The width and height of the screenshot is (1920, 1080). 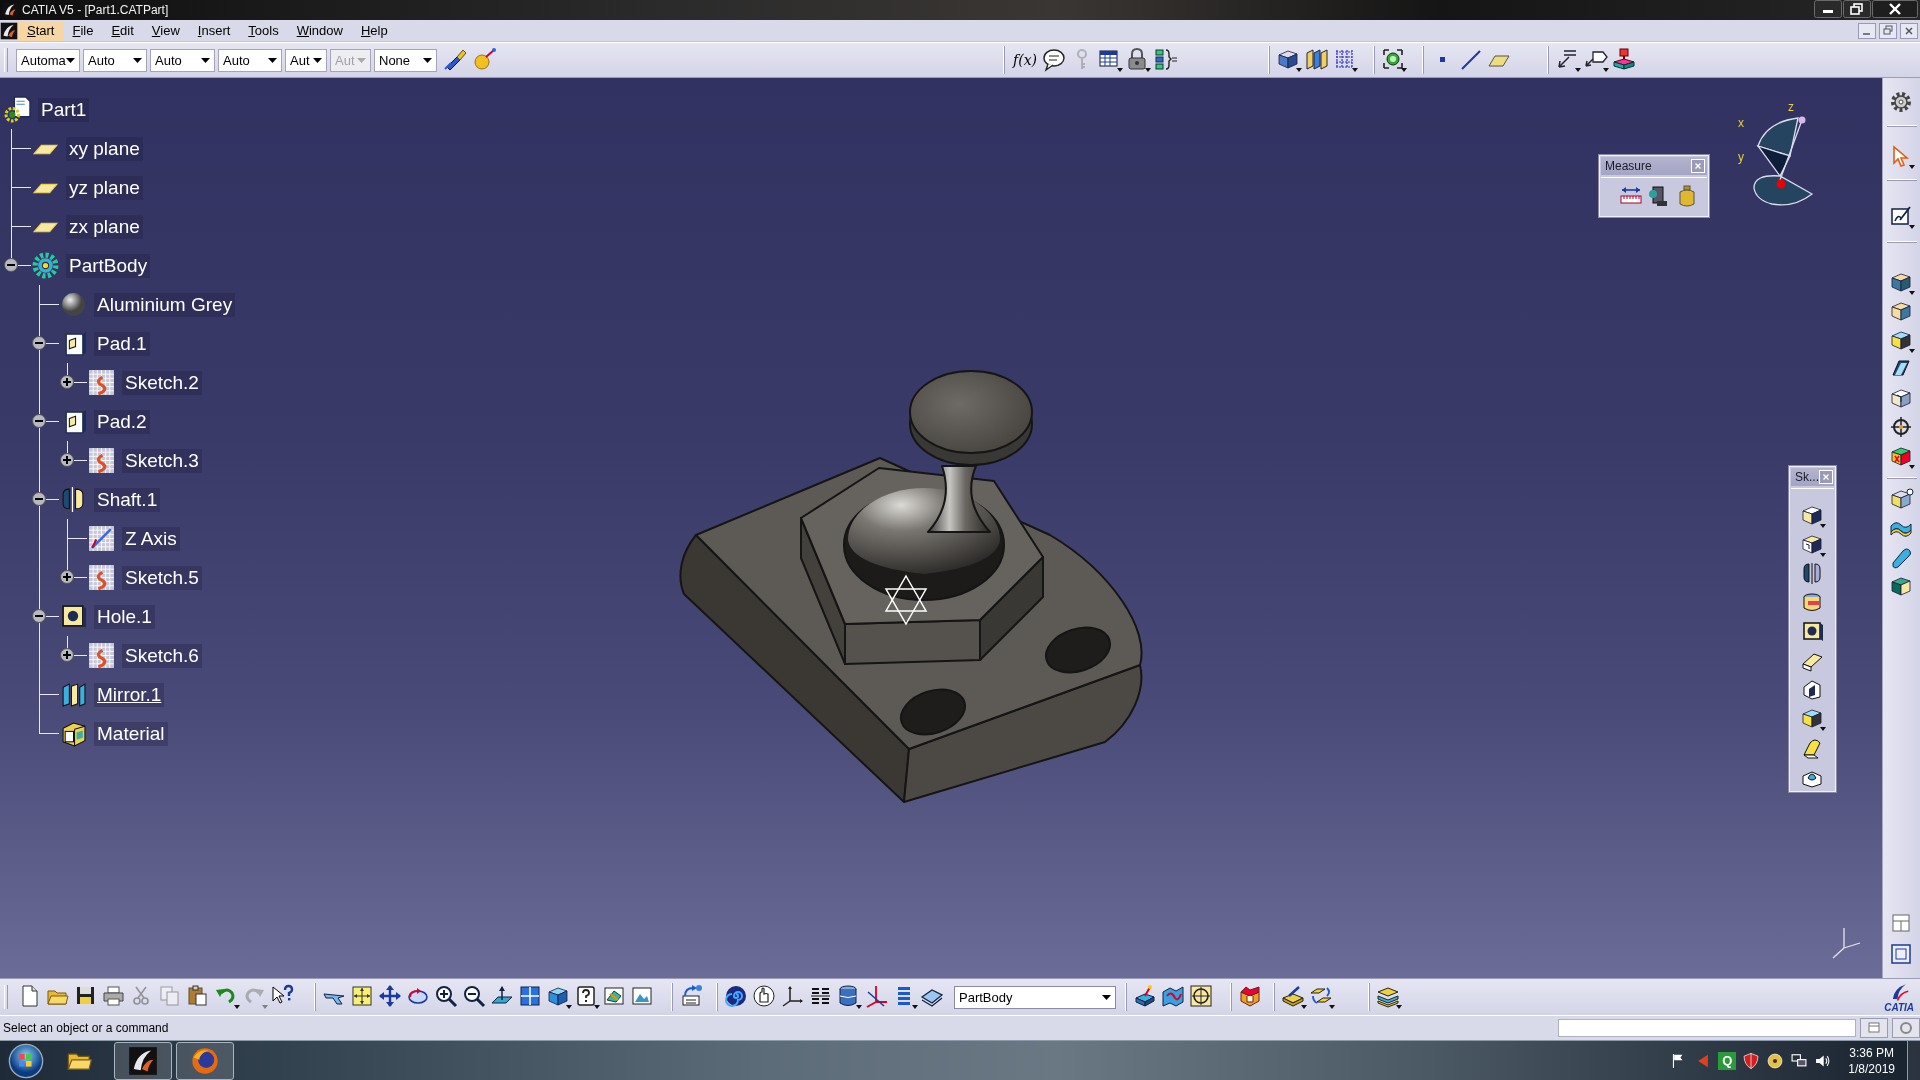 I want to click on sketch-icon, so click(x=1901, y=217).